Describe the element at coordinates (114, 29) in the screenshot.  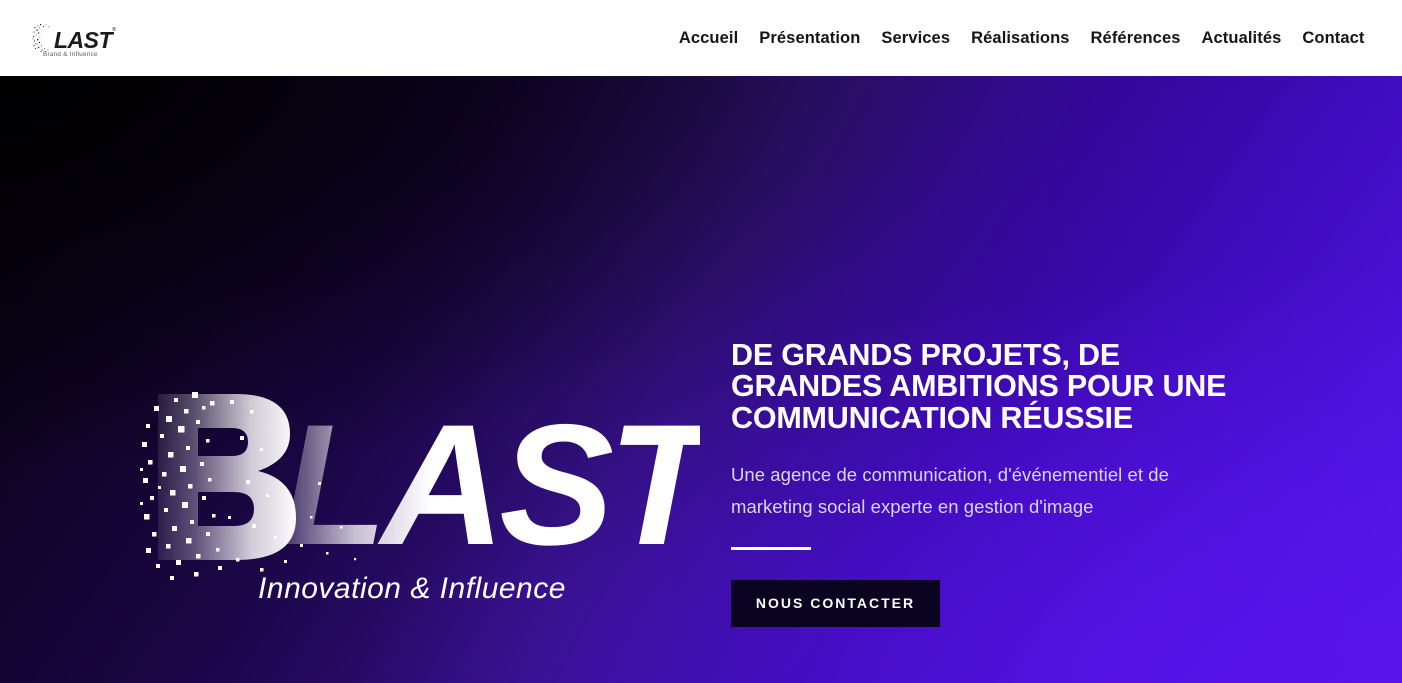
I see `logo-registered-mark: ®` at that location.